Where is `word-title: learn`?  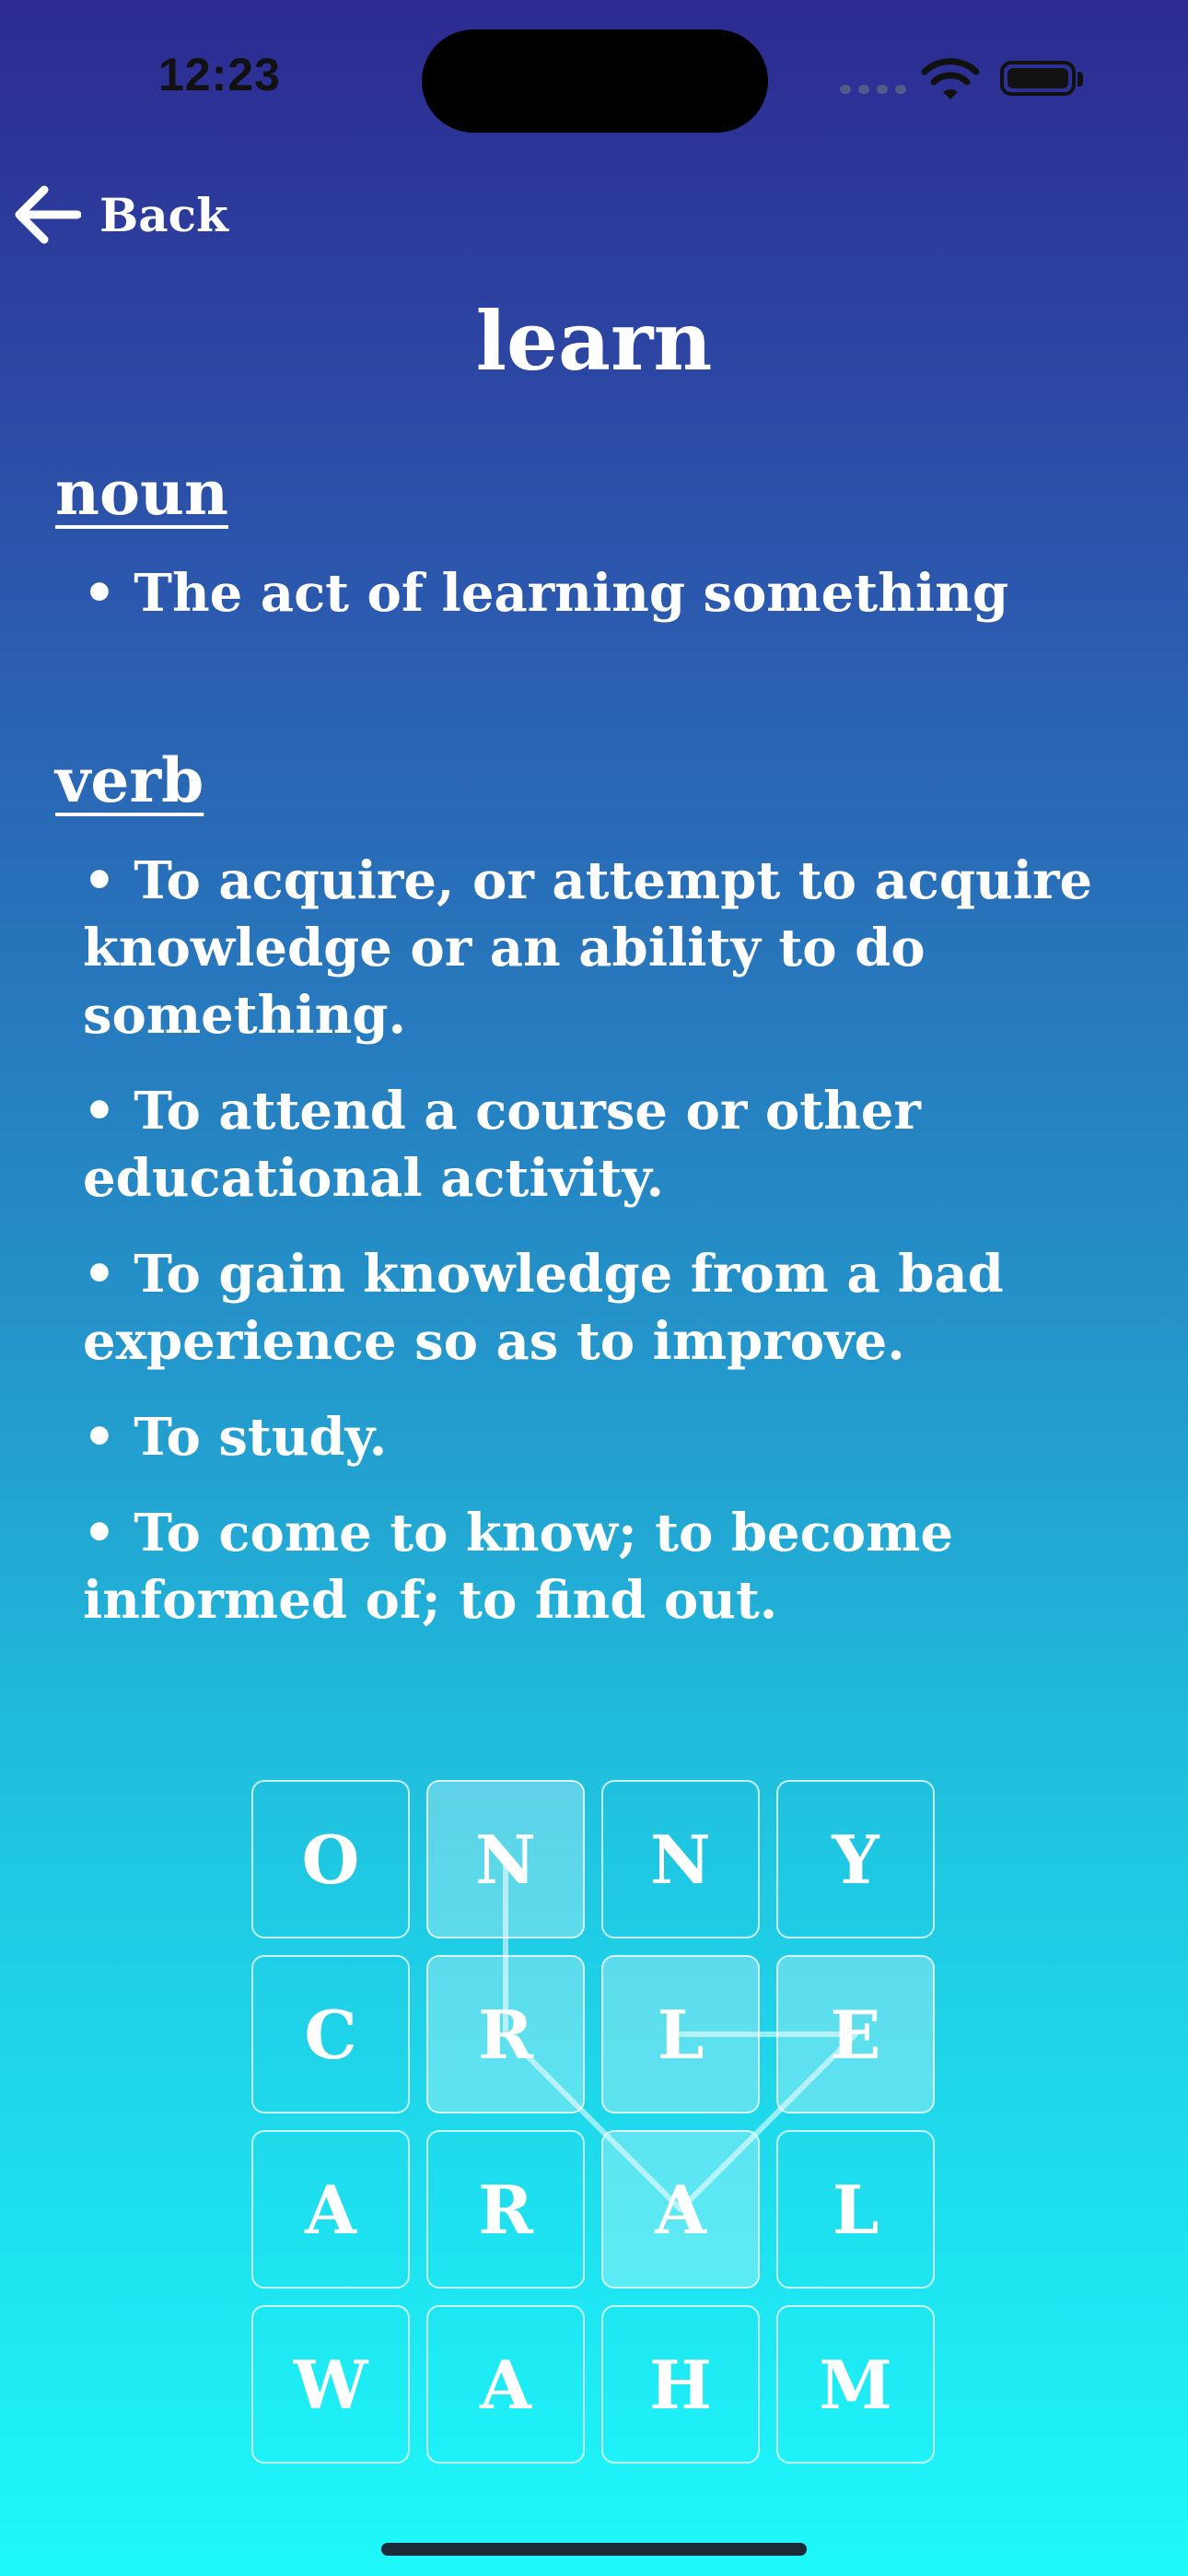 word-title: learn is located at coordinates (594, 341).